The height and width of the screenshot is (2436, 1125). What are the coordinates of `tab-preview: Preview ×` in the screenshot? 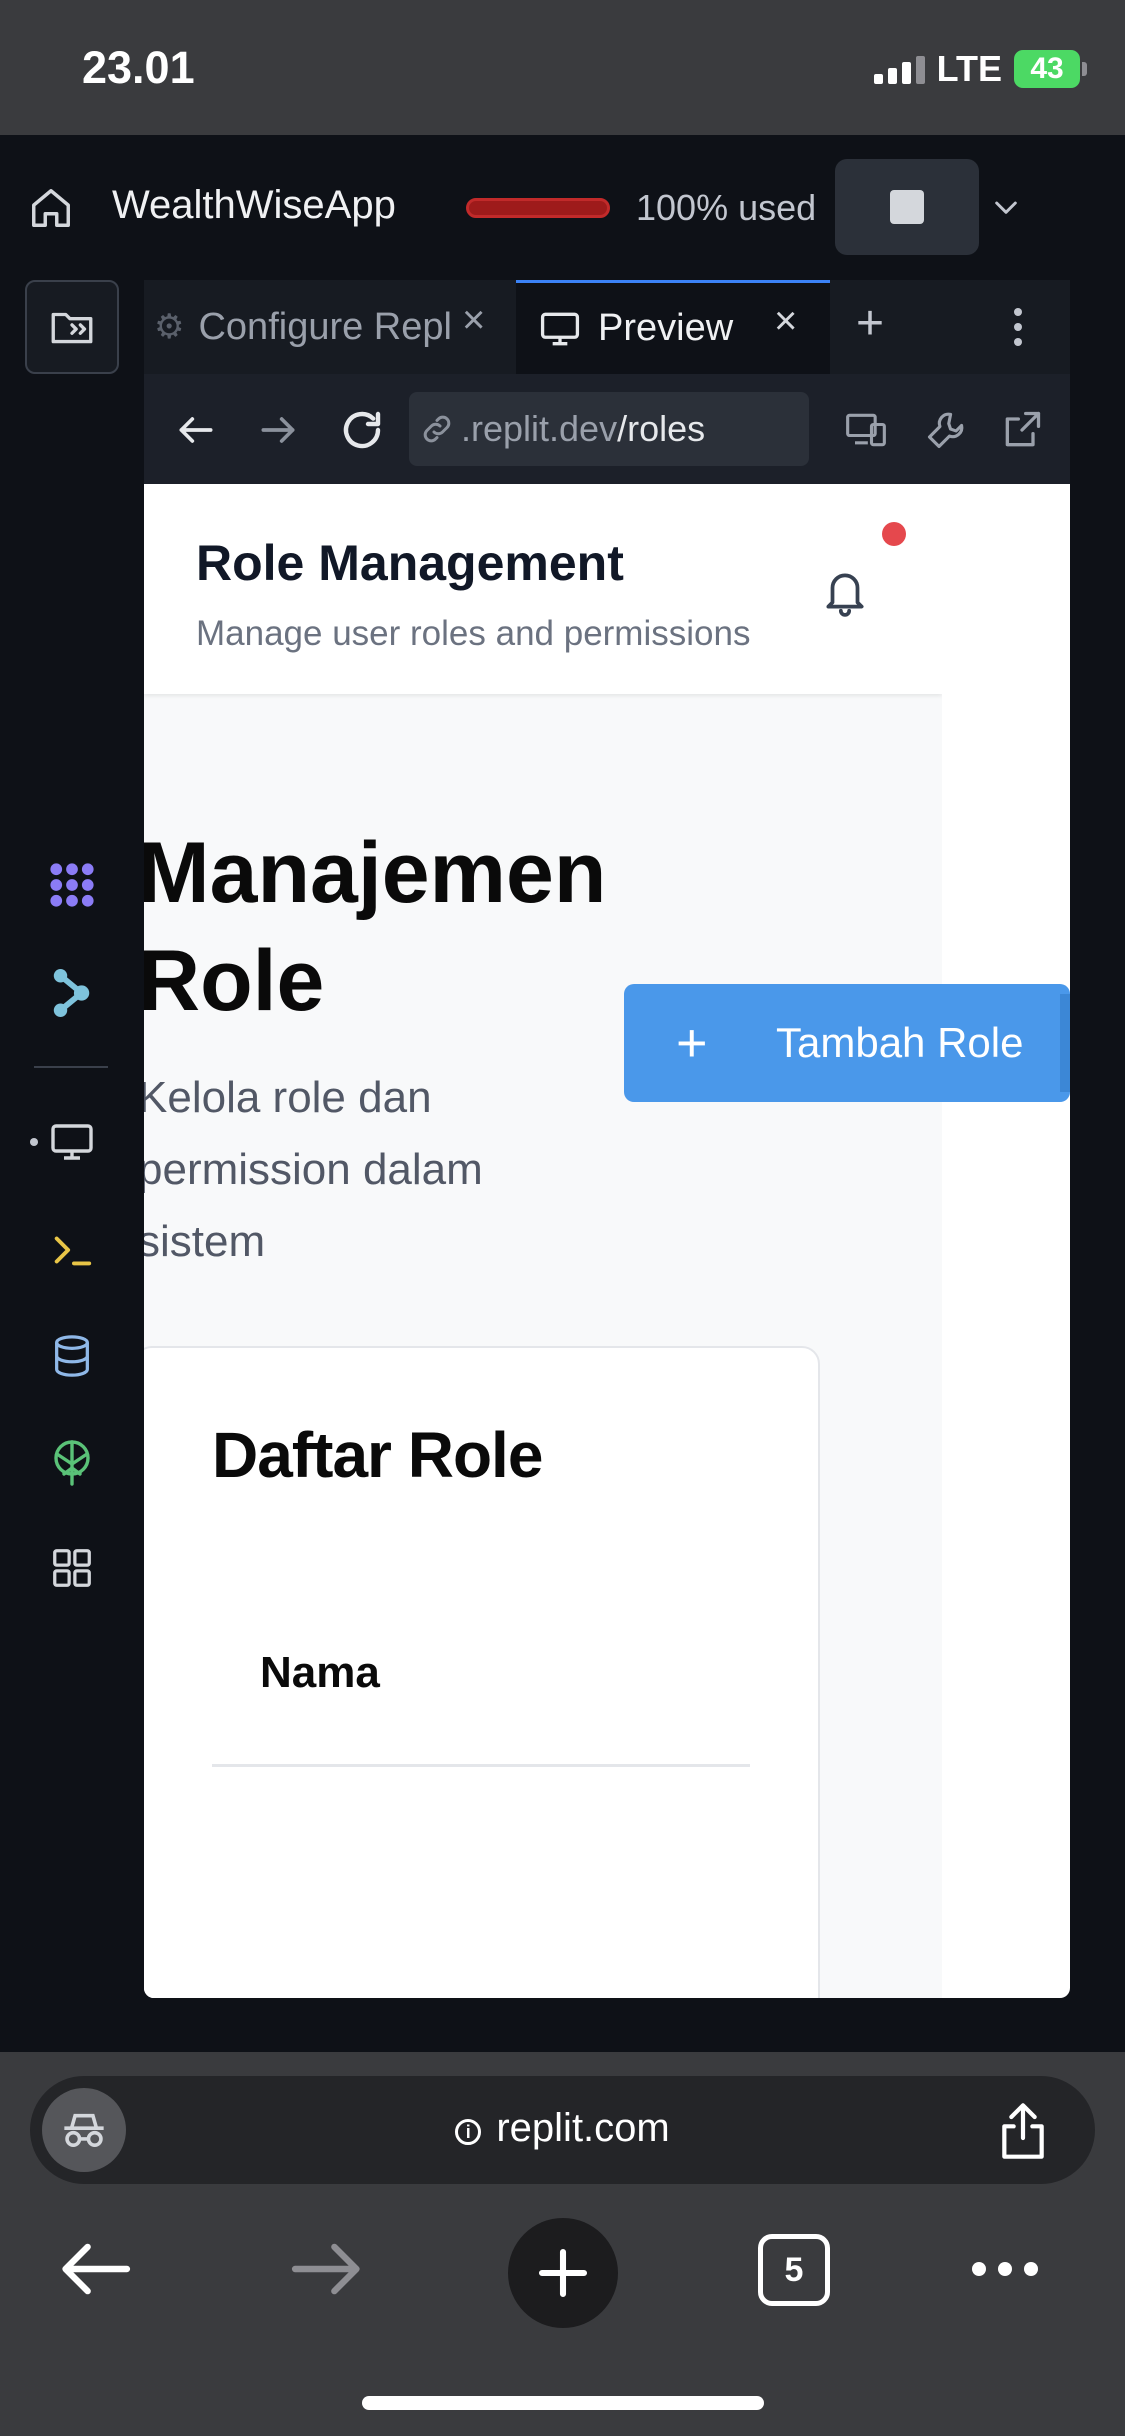 It's located at (673, 327).